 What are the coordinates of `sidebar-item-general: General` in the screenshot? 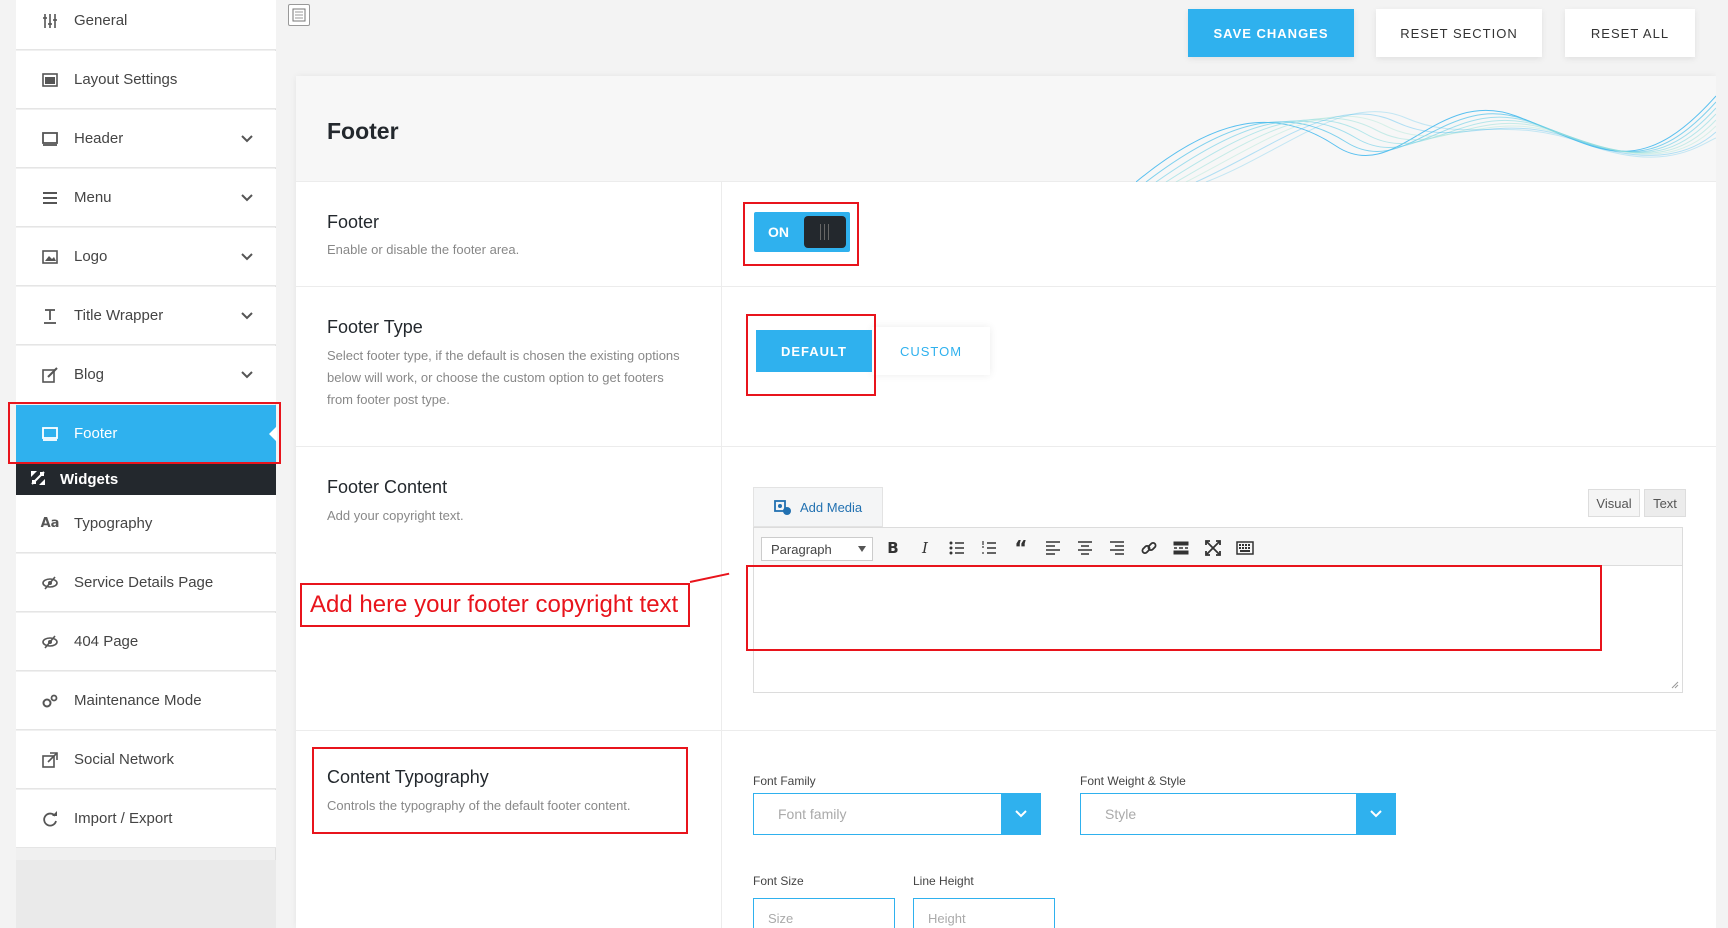 It's located at (146, 25).